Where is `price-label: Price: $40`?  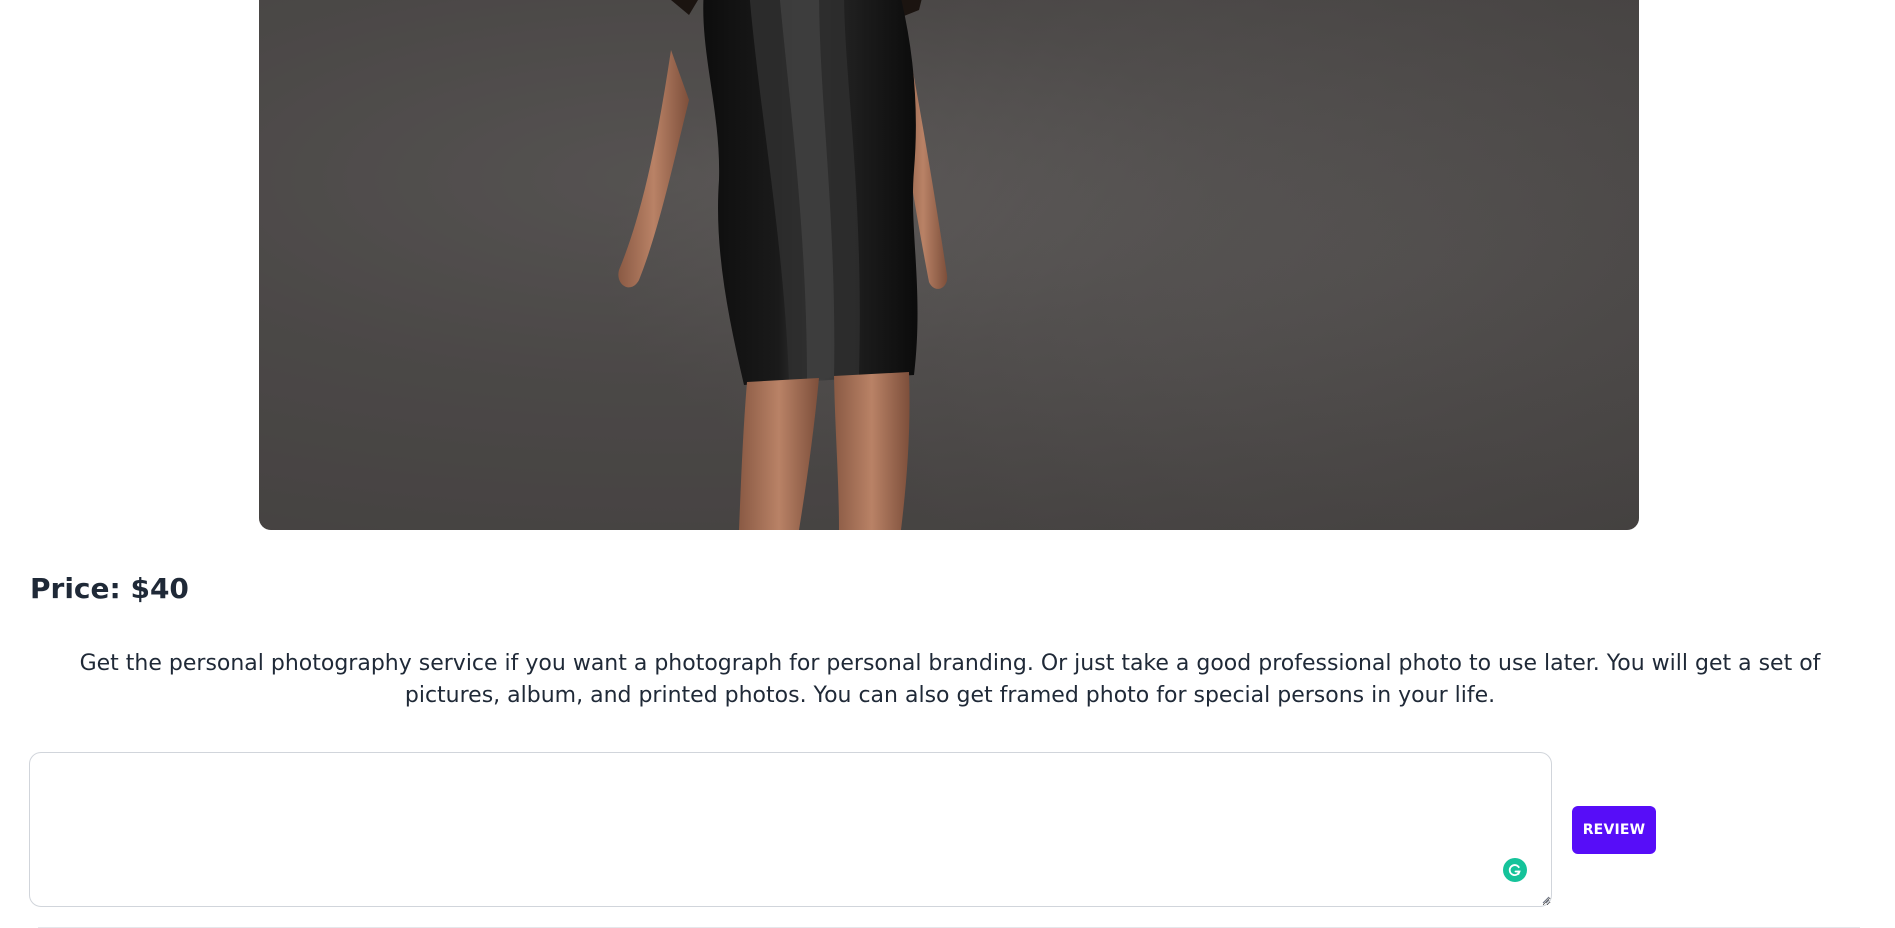
price-label: Price: $40 is located at coordinates (109, 588).